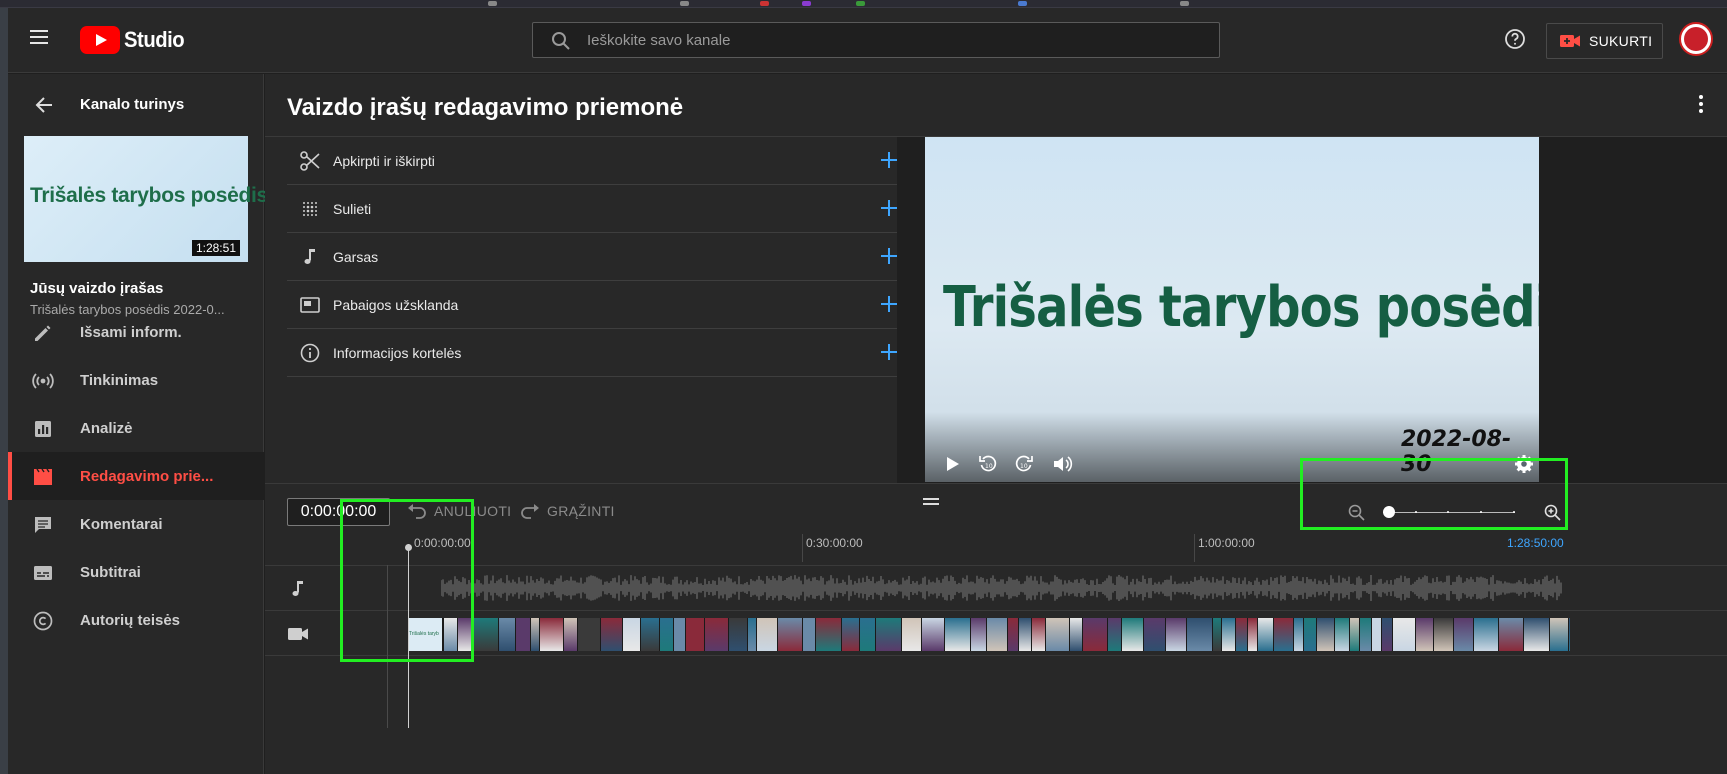  What do you see at coordinates (136, 428) in the screenshot?
I see `sidebar-item-analytics: Analizė` at bounding box center [136, 428].